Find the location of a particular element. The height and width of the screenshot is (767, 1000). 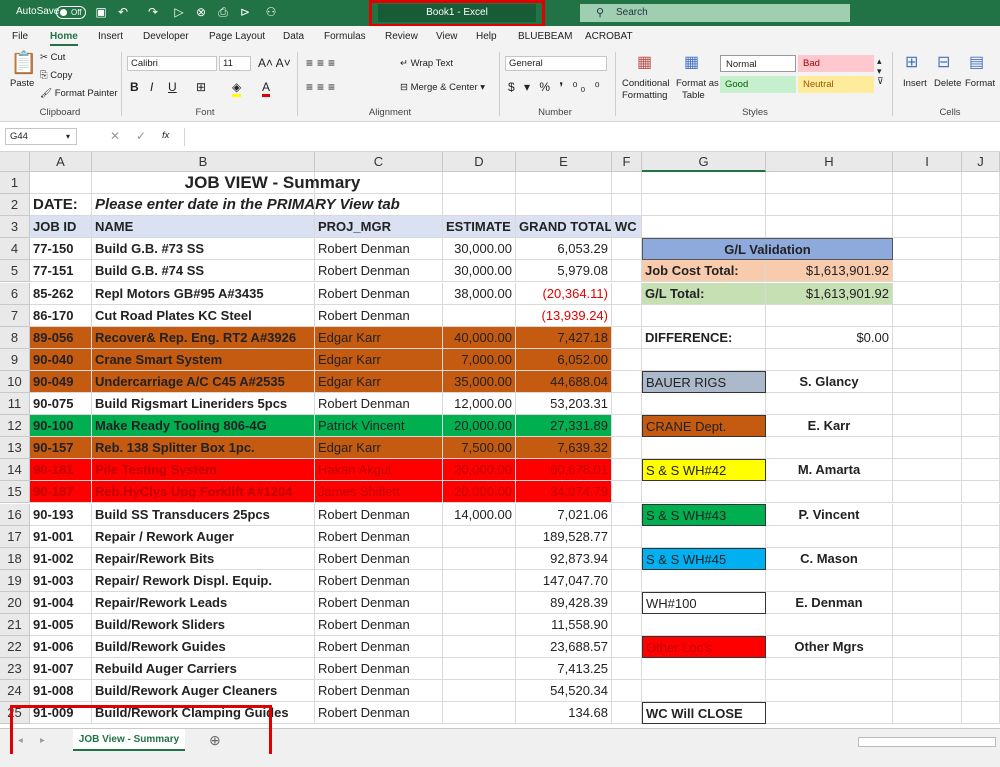

job-name-cell: Build/Rework Auger Cleaners is located at coordinates (203, 691).